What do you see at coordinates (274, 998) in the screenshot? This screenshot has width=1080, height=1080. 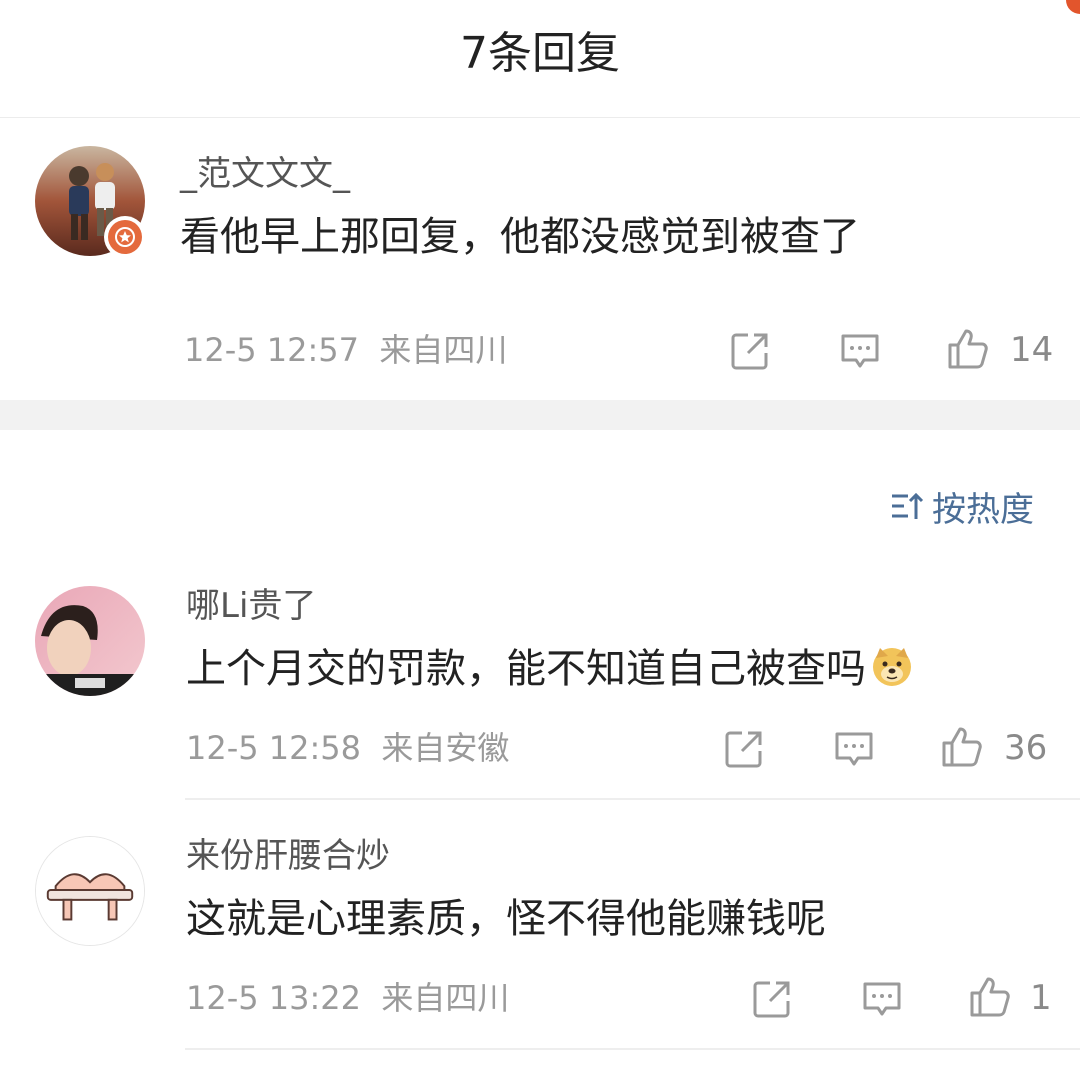 I see `timestamp: 12-5 13:22` at bounding box center [274, 998].